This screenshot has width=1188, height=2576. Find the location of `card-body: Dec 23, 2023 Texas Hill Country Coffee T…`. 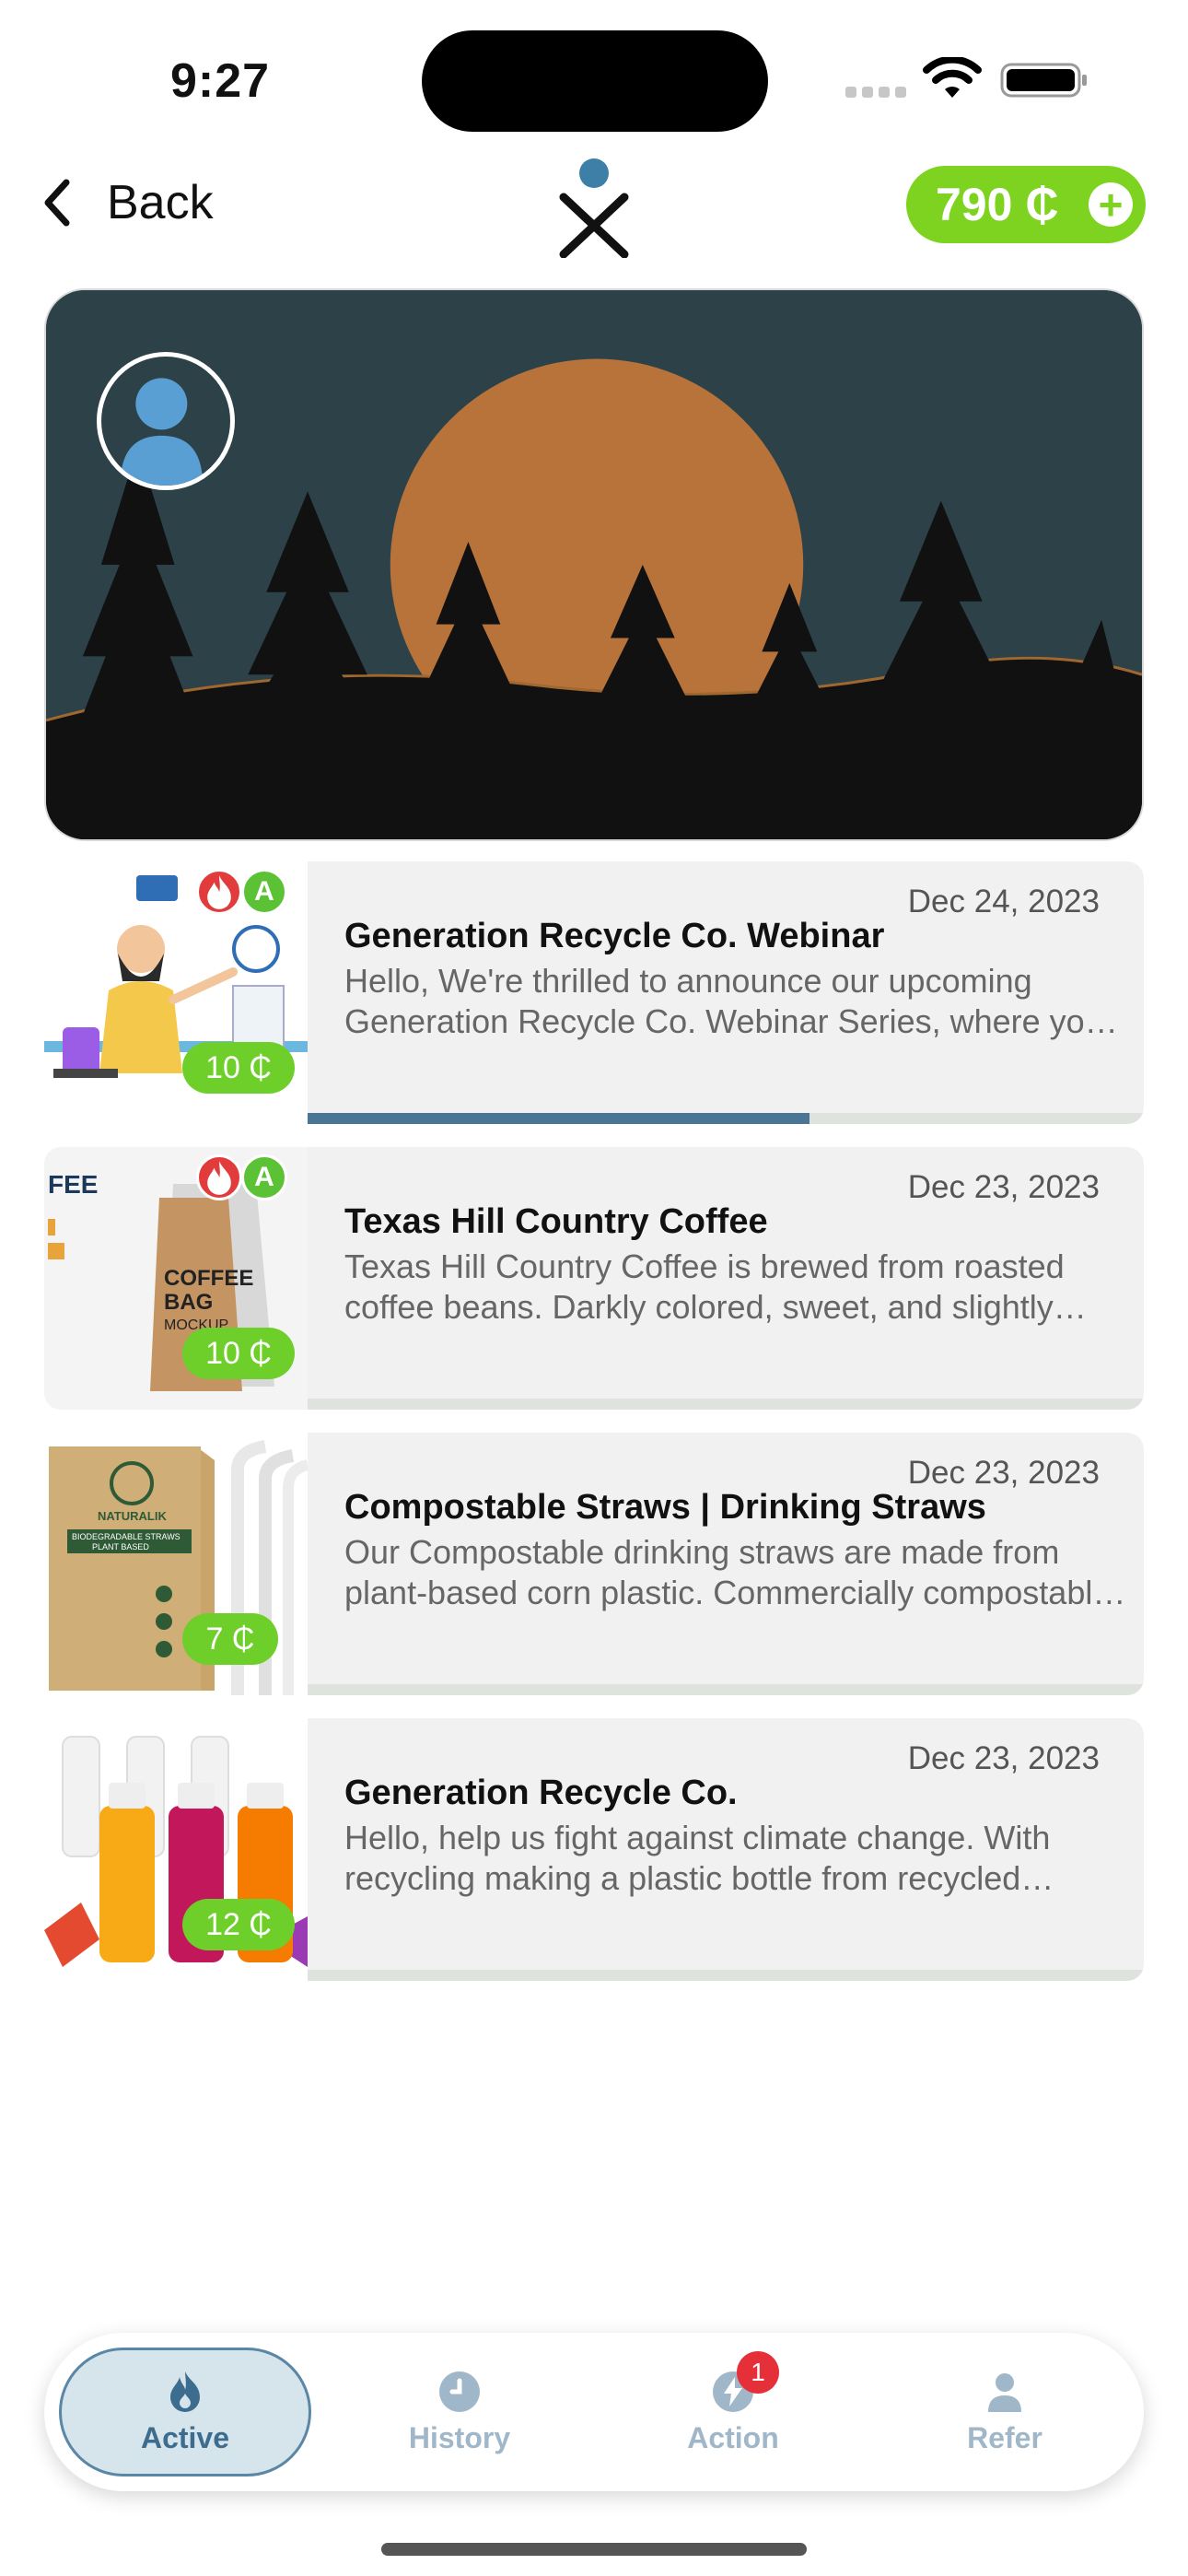

card-body: Dec 23, 2023 Texas Hill Country Coffee T… is located at coordinates (726, 1278).